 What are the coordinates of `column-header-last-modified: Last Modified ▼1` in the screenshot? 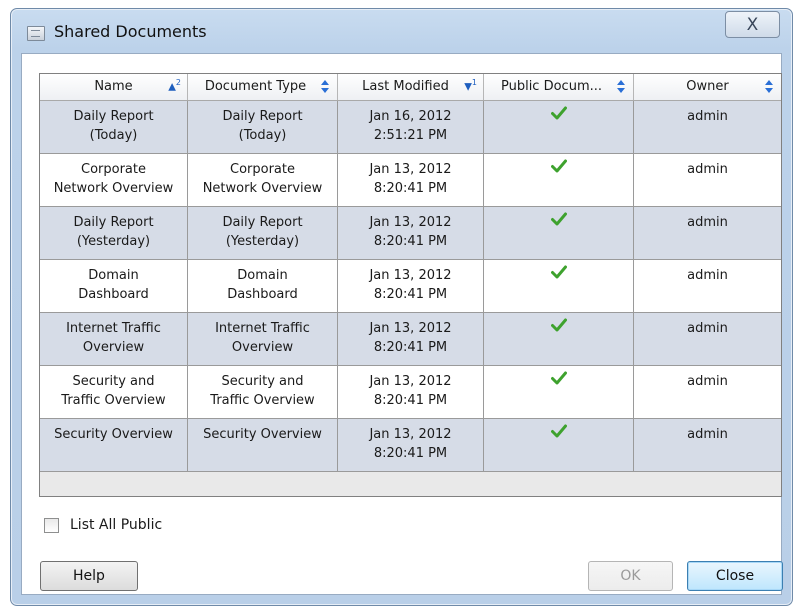 It's located at (411, 87).